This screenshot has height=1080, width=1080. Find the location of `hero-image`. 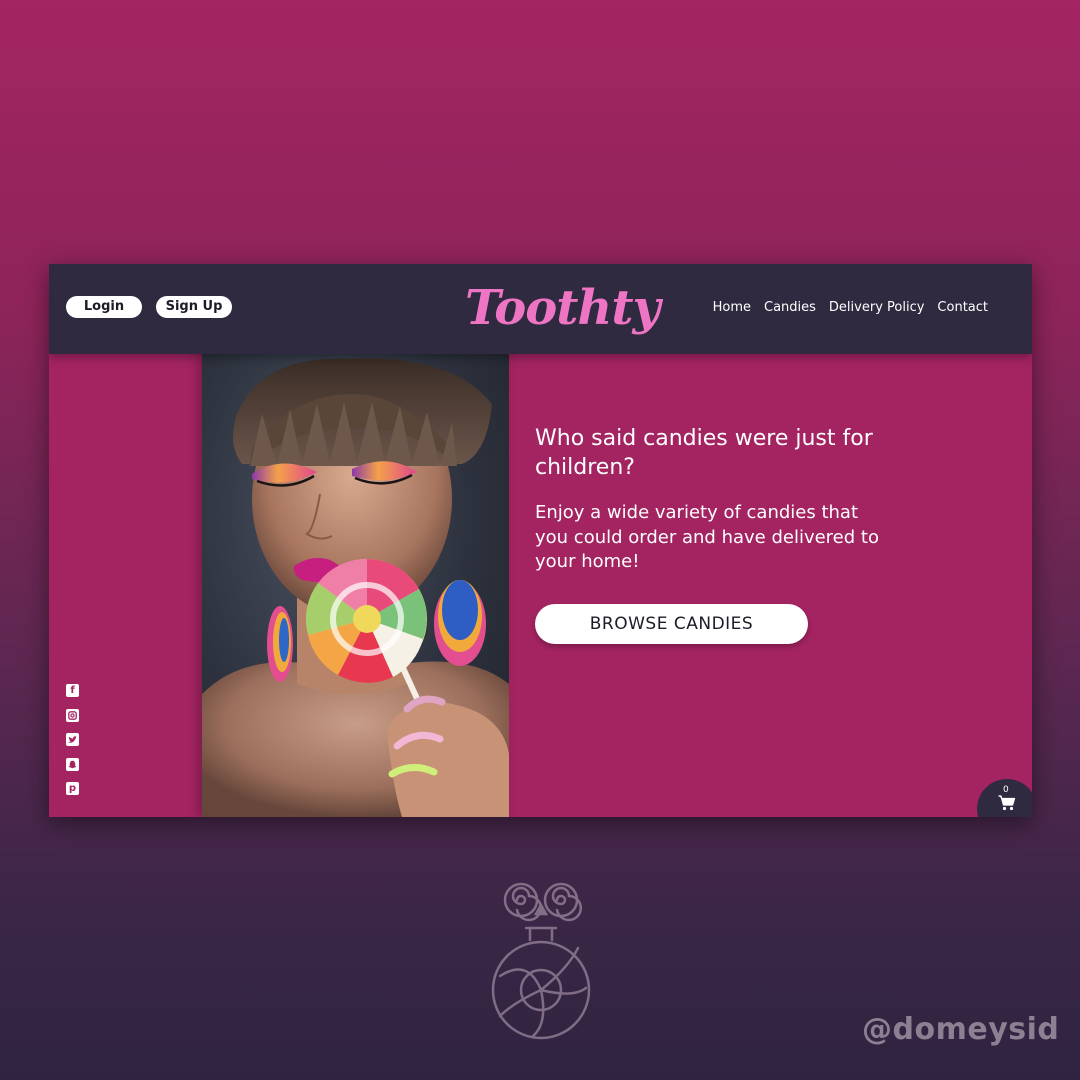

hero-image is located at coordinates (355, 585).